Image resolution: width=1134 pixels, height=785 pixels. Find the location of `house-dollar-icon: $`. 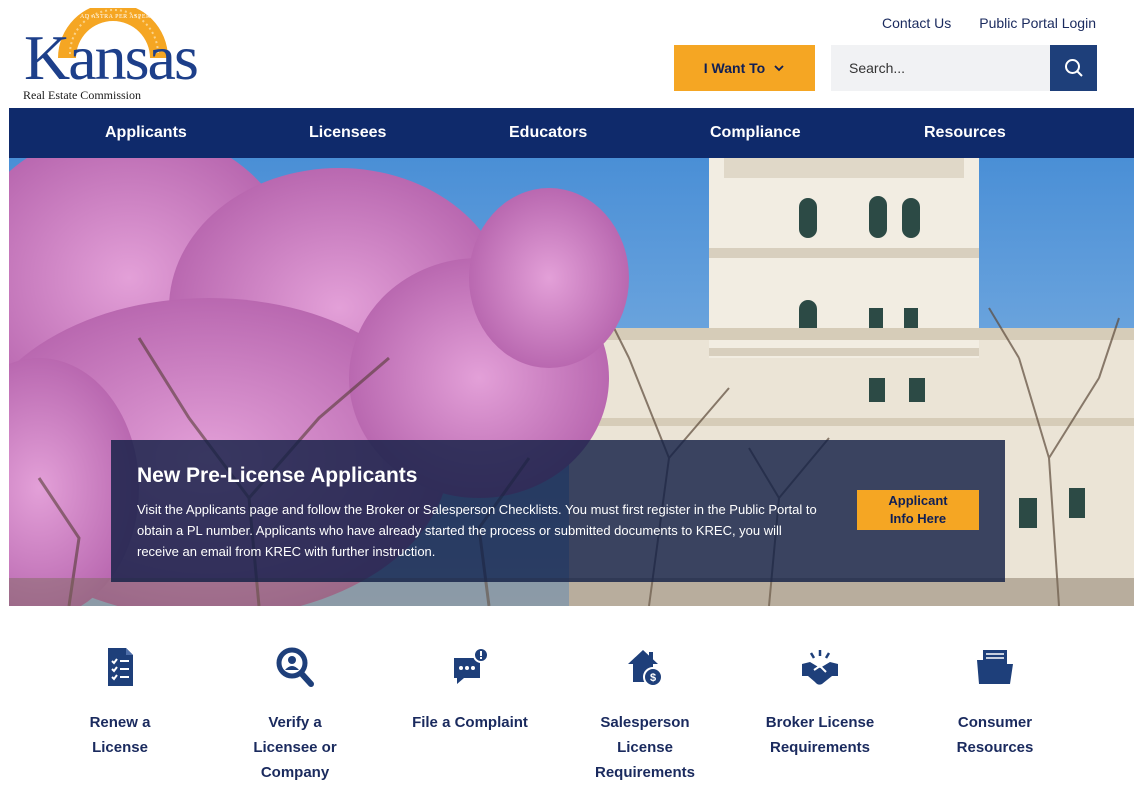

house-dollar-icon: $ is located at coordinates (645, 668).